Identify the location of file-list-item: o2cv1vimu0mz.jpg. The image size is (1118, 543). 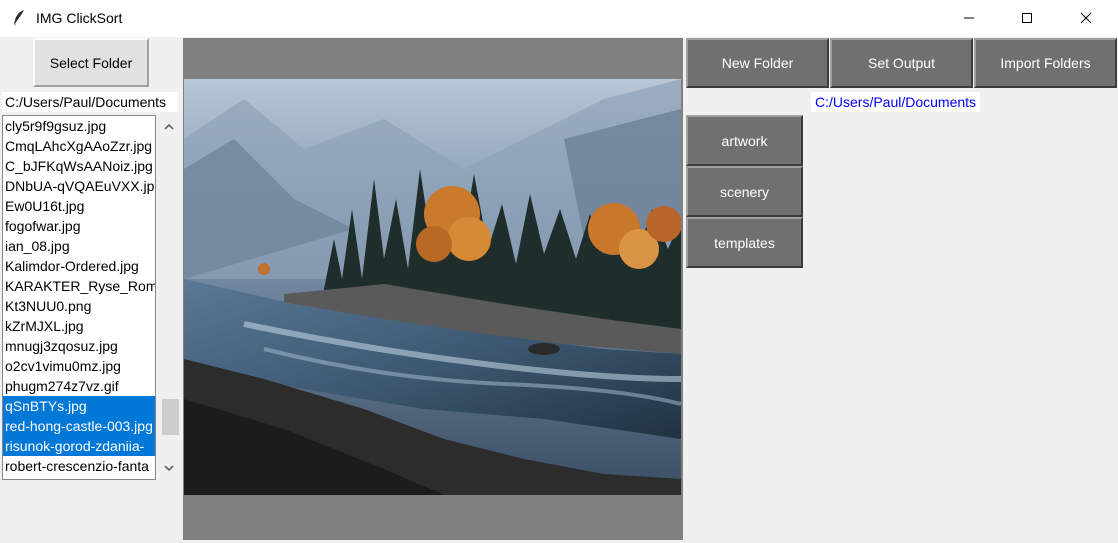
(79, 366).